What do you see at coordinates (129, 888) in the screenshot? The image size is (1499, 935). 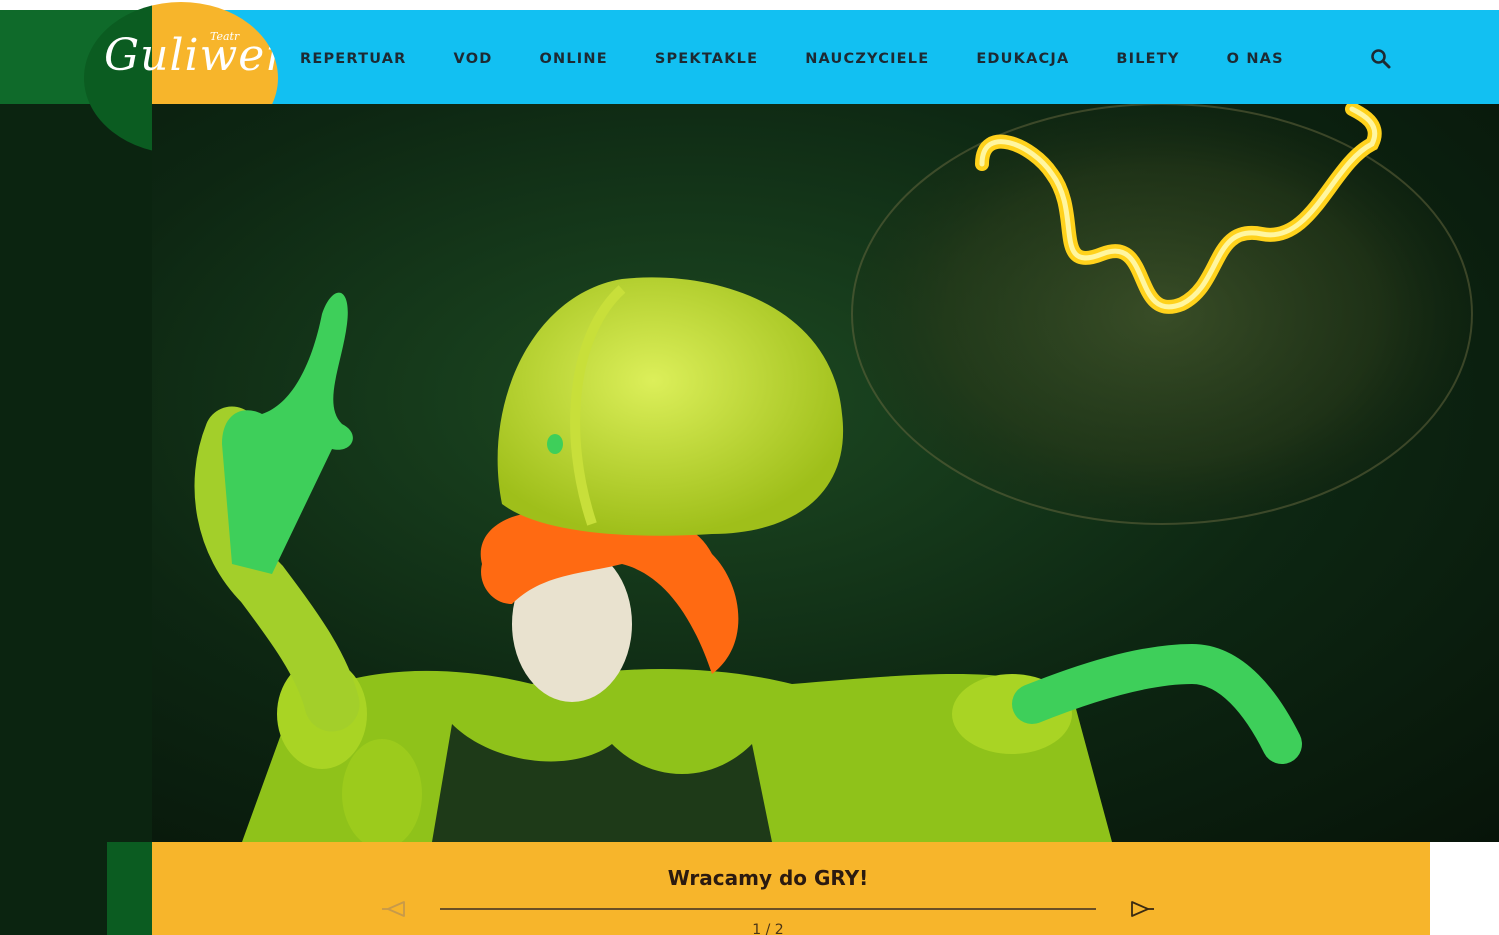 I see `left-band-bottom` at bounding box center [129, 888].